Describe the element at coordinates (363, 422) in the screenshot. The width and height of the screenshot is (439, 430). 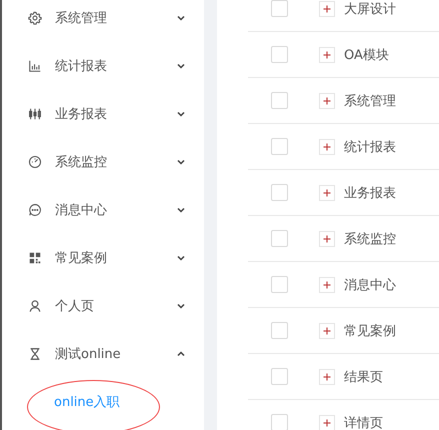
I see `table-cell-text: 详情页` at that location.